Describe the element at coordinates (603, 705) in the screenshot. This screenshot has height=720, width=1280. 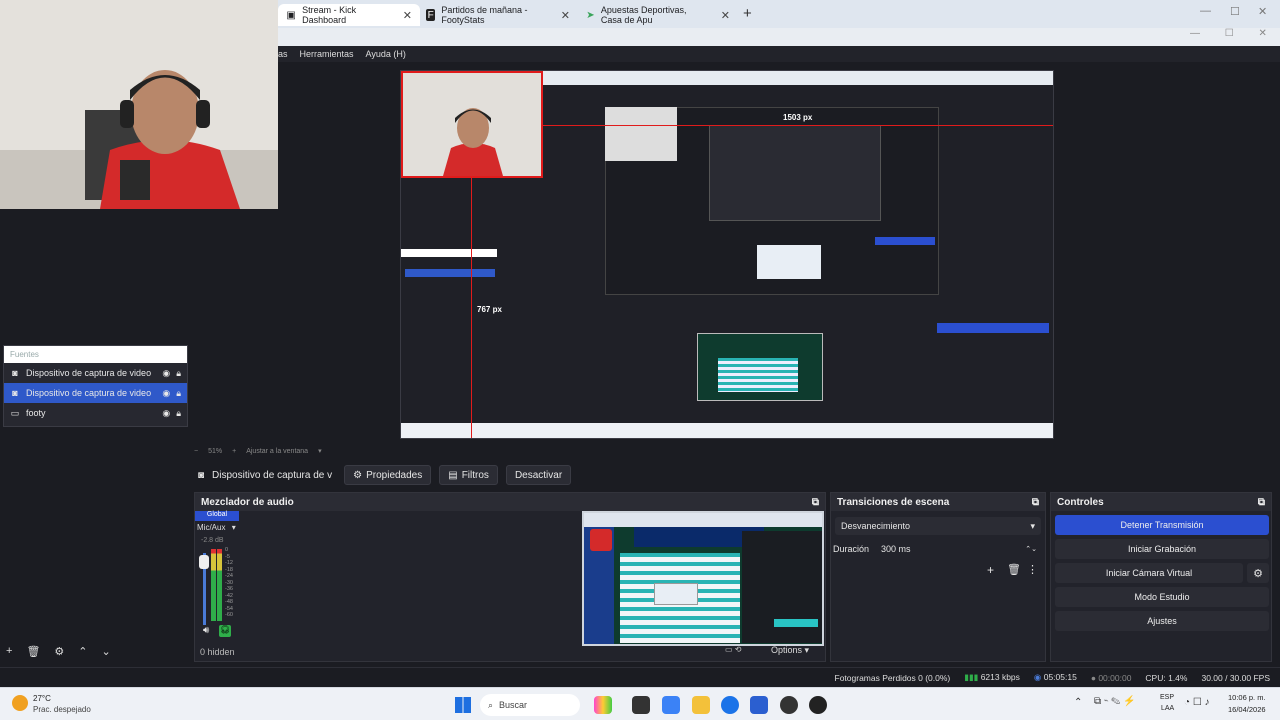
I see `widgets-icon` at that location.